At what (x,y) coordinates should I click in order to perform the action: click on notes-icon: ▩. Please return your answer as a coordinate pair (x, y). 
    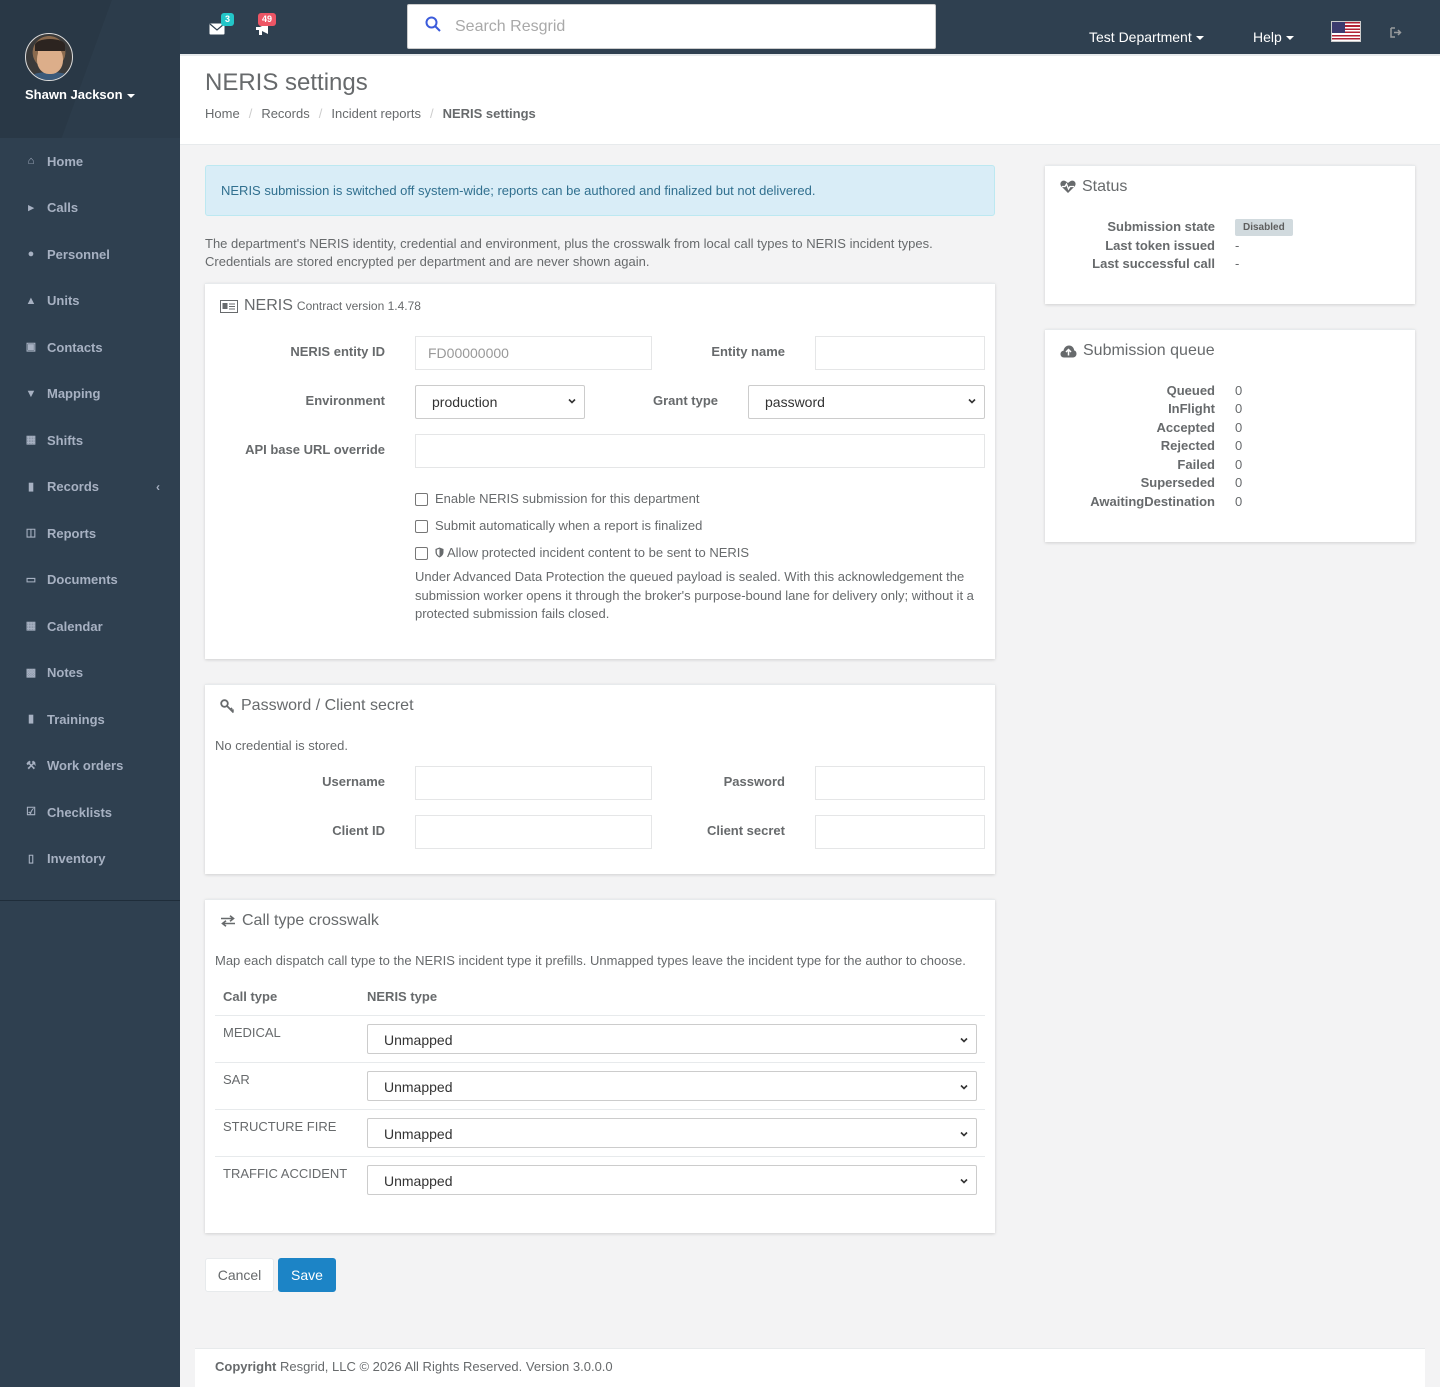
    Looking at the image, I should click on (31, 672).